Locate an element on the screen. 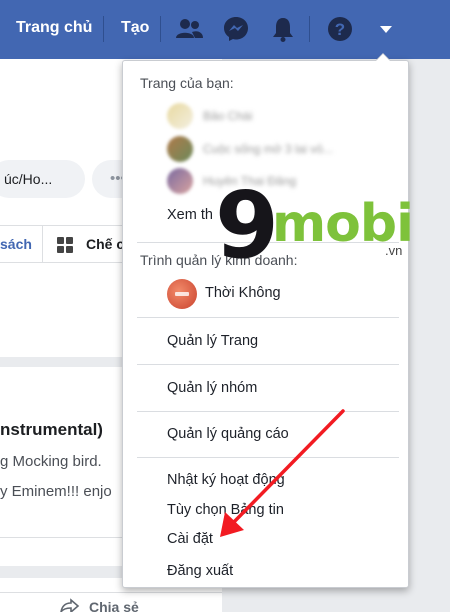  post-divider is located at coordinates (111, 592).